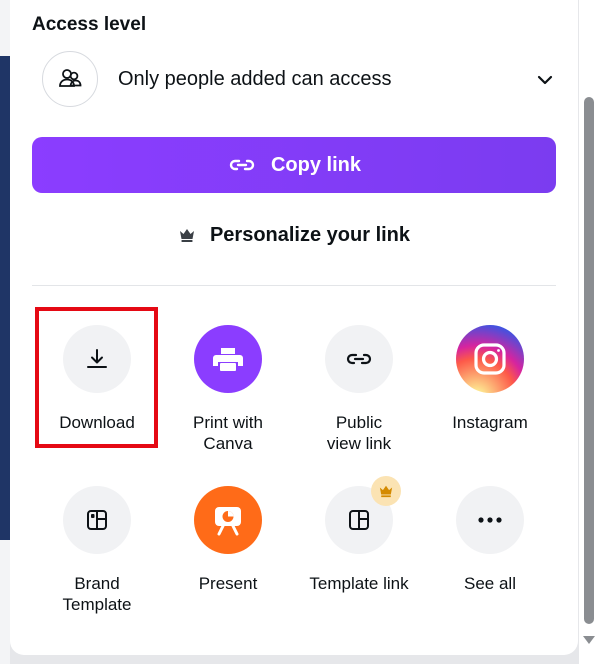  I want to click on access-level-dropdown: Only people added can access, so click(302, 80).